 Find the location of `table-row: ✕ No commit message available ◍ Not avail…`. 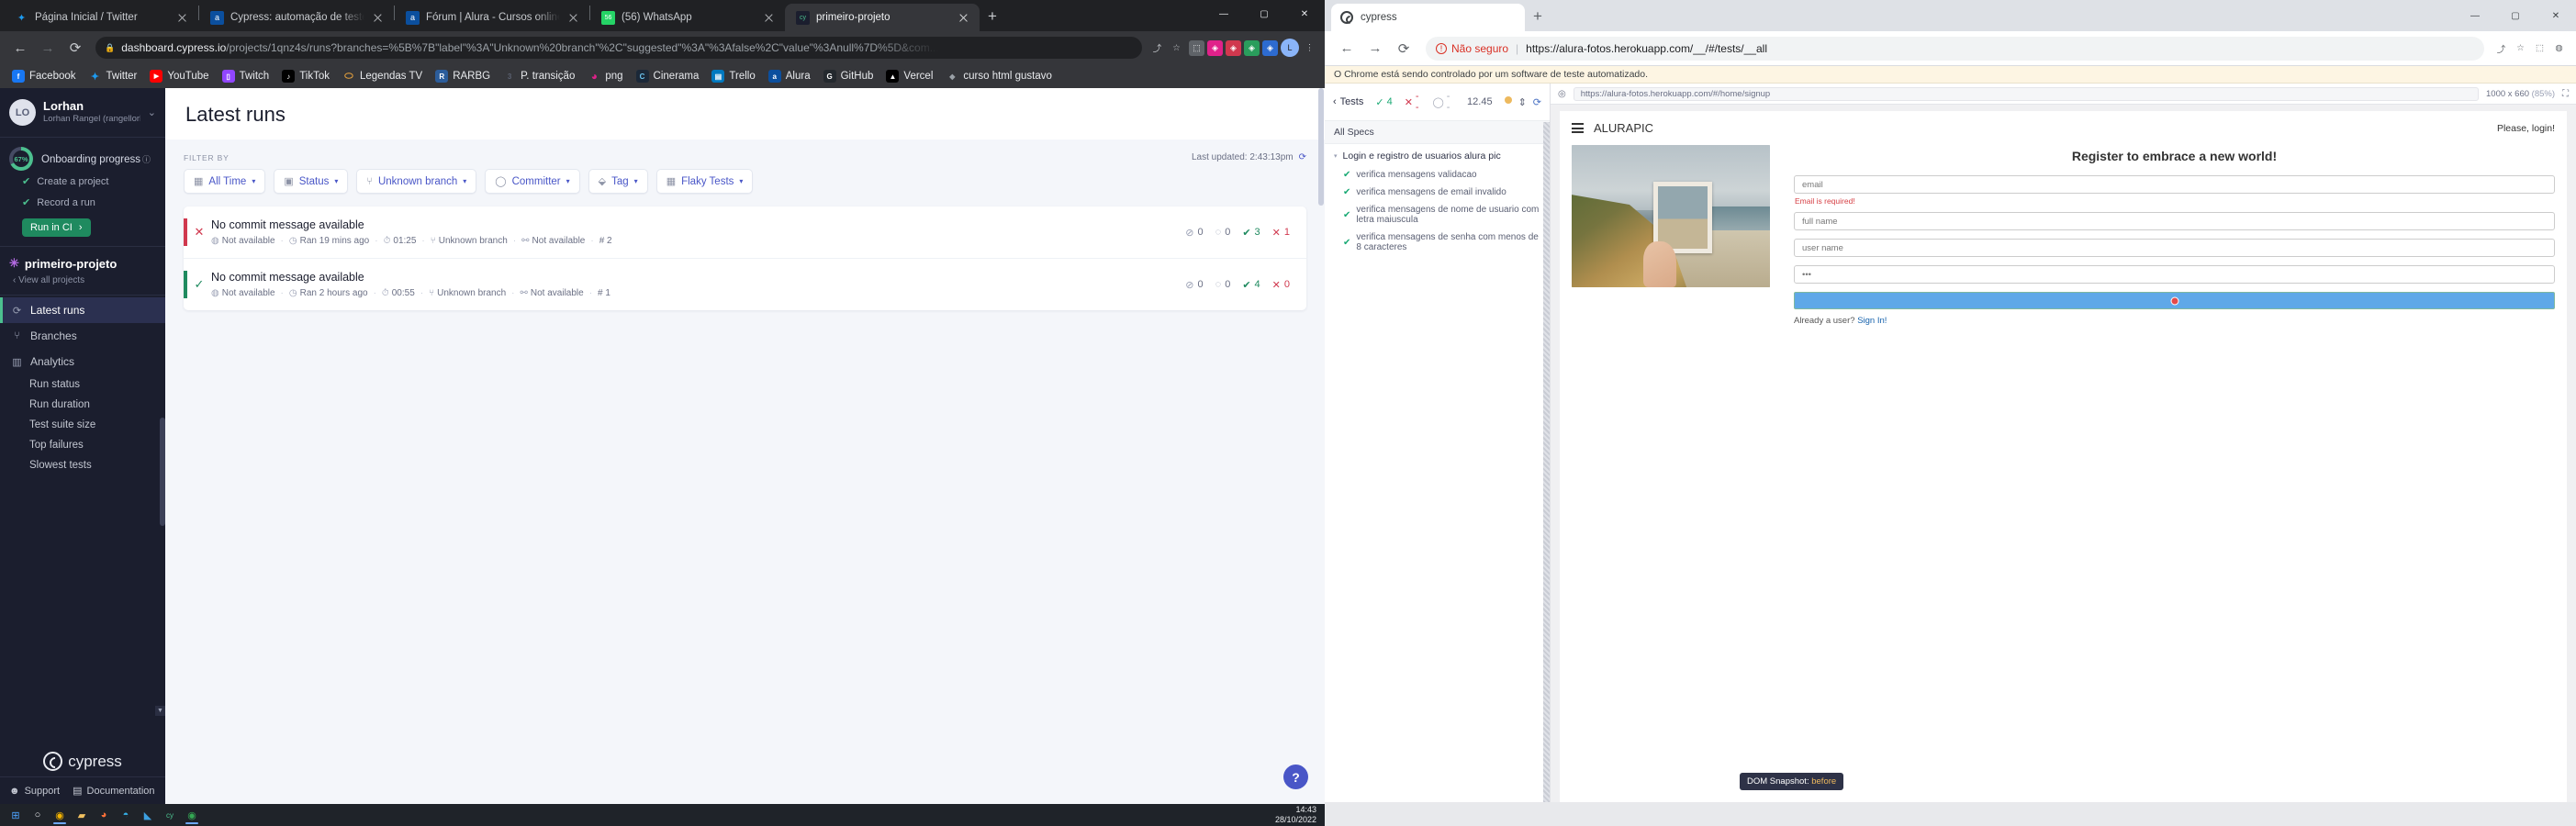

table-row: ✕ No commit message available ◍ Not avail… is located at coordinates (745, 233).